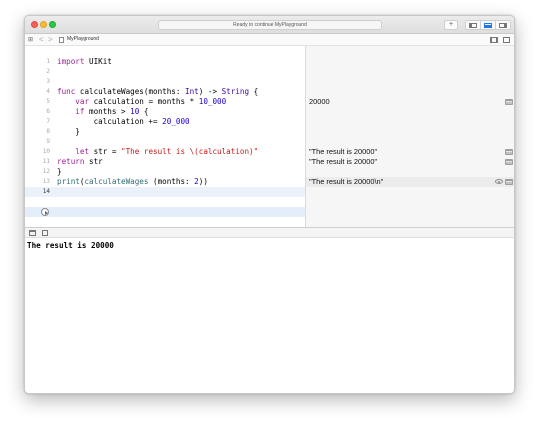 Image resolution: width=540 pixels, height=427 pixels. I want to click on debug-bar, so click(269, 232).